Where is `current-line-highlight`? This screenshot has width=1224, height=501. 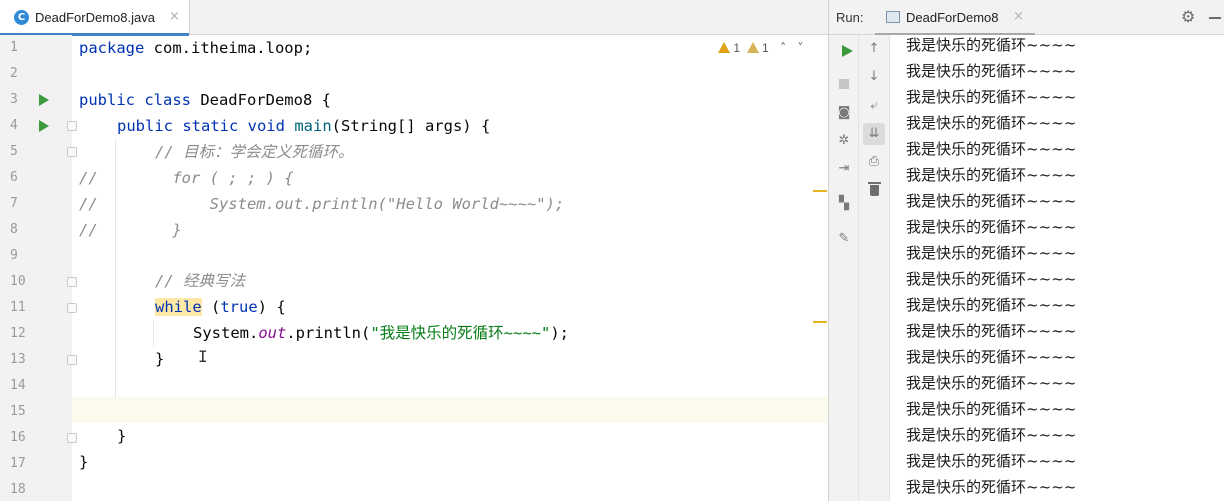 current-line-highlight is located at coordinates (450, 410).